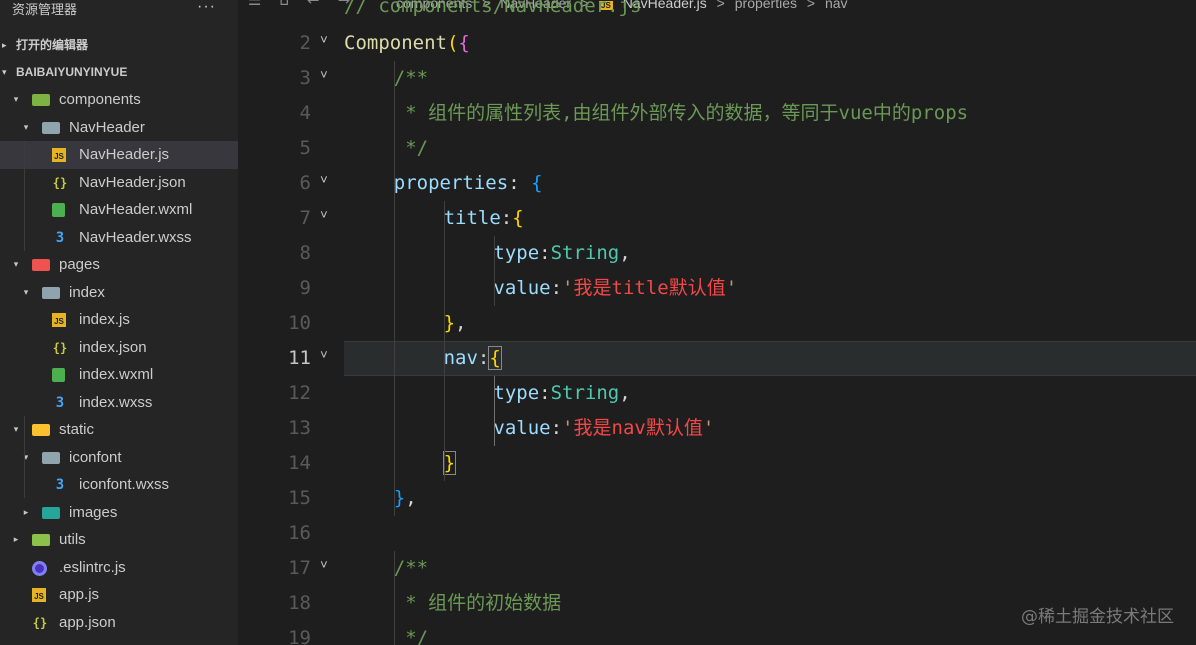 The height and width of the screenshot is (645, 1196). I want to click on tree-item: ▾ index, so click(119, 293).